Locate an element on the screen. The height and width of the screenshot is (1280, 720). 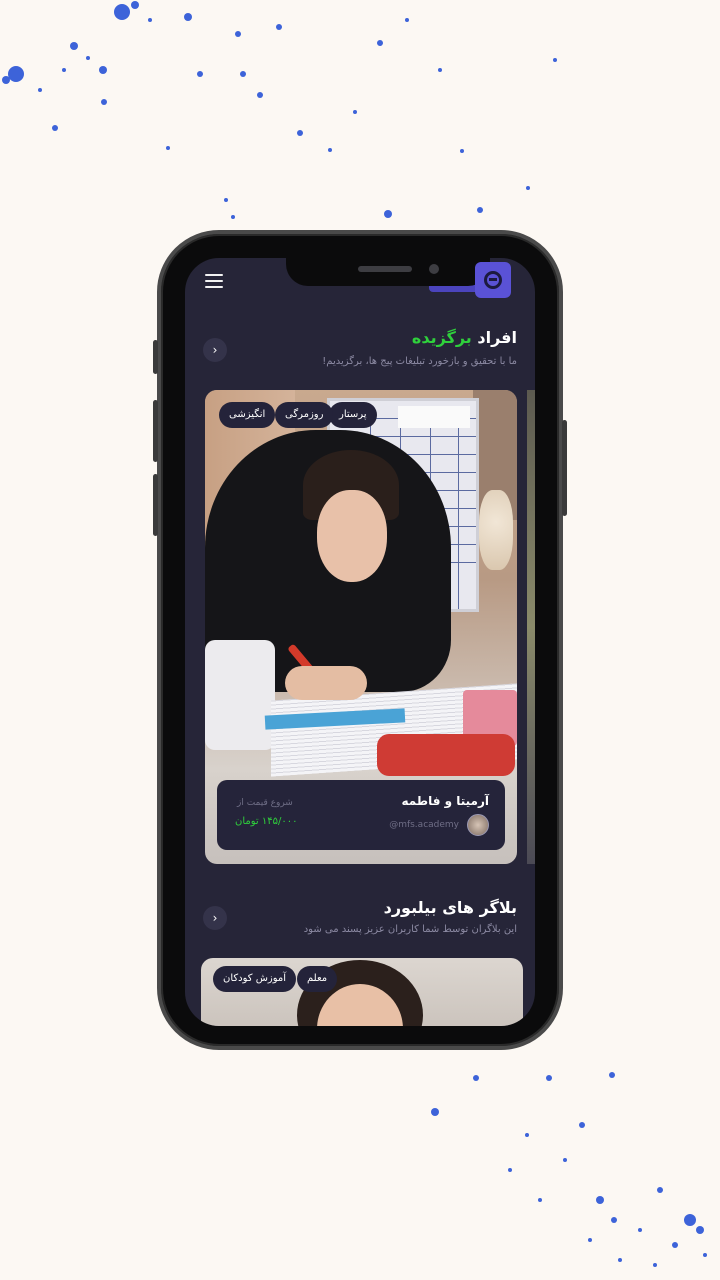
tag-chip-kids-education: آموزش کودکان is located at coordinates (255, 979).